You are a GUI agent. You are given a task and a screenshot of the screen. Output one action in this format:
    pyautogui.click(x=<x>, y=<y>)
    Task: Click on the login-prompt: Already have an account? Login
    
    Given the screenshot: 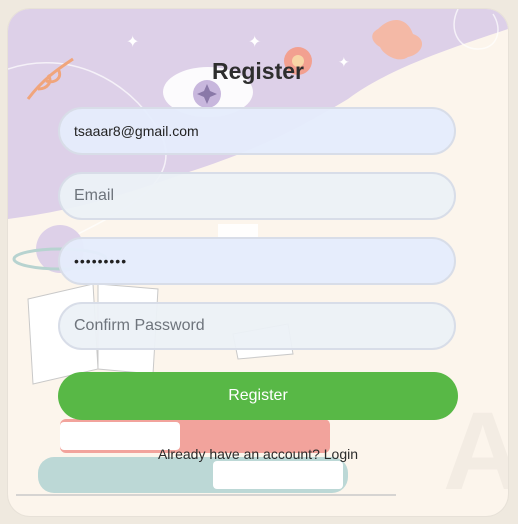 What is the action you would take?
    pyautogui.click(x=258, y=454)
    